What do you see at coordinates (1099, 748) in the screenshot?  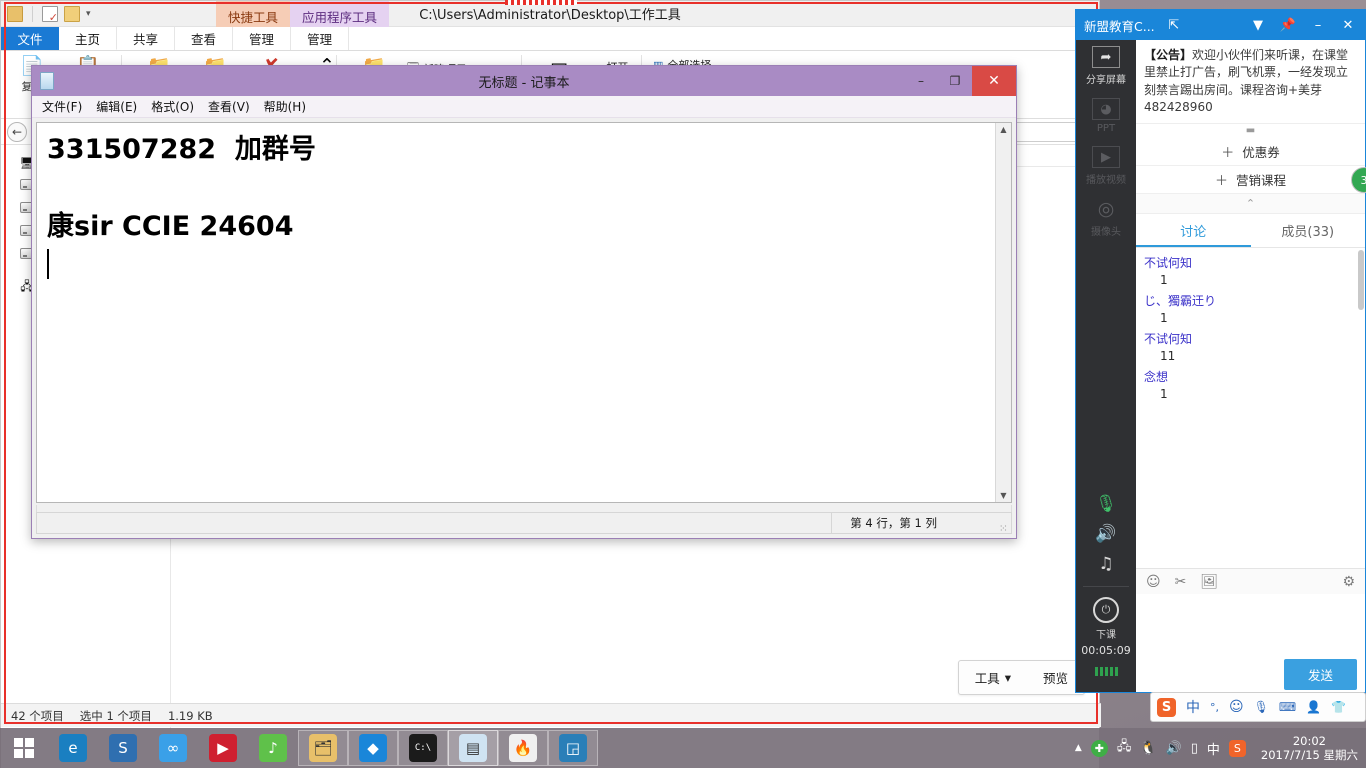 I see `security-shield-icon: ✚` at bounding box center [1099, 748].